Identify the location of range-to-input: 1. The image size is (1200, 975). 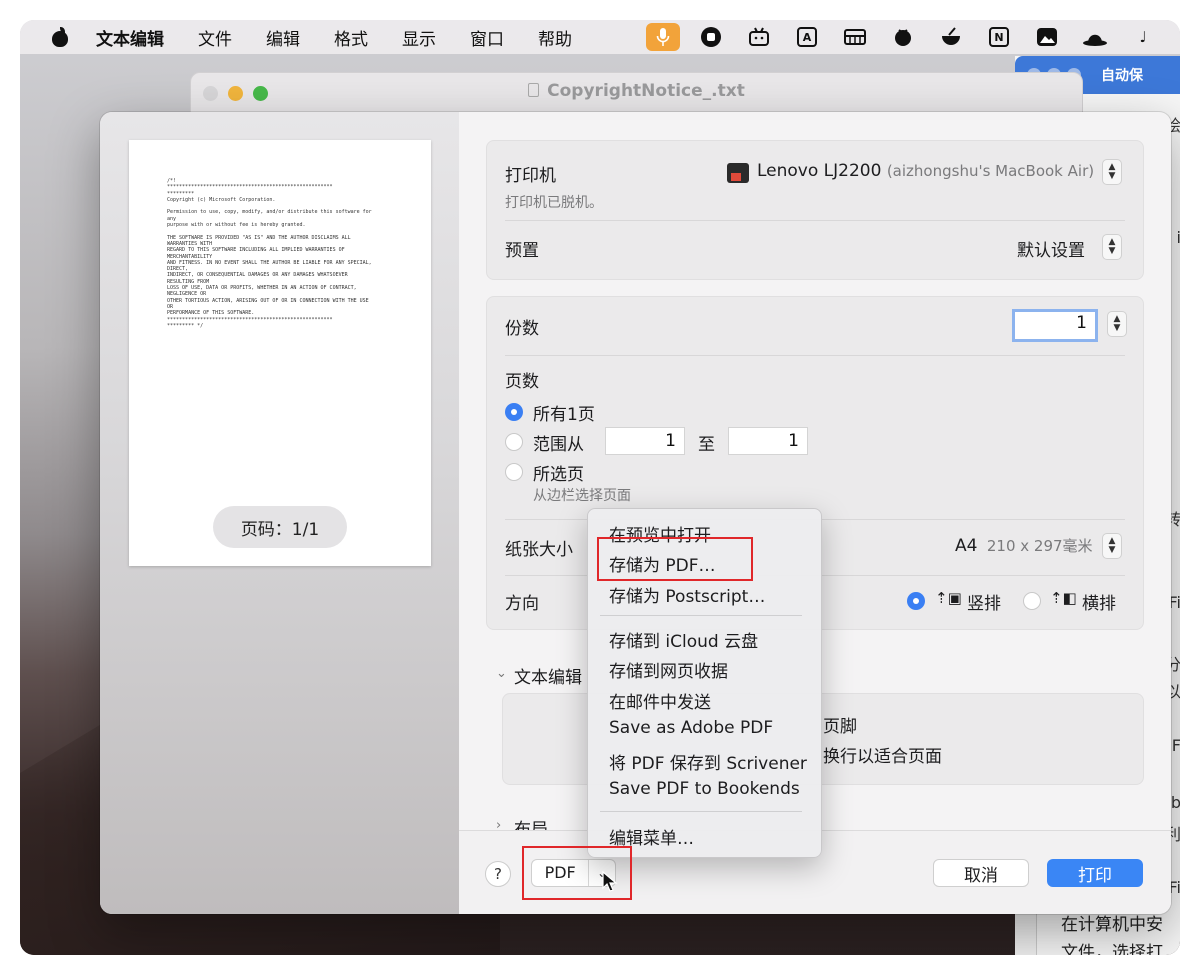
(768, 441).